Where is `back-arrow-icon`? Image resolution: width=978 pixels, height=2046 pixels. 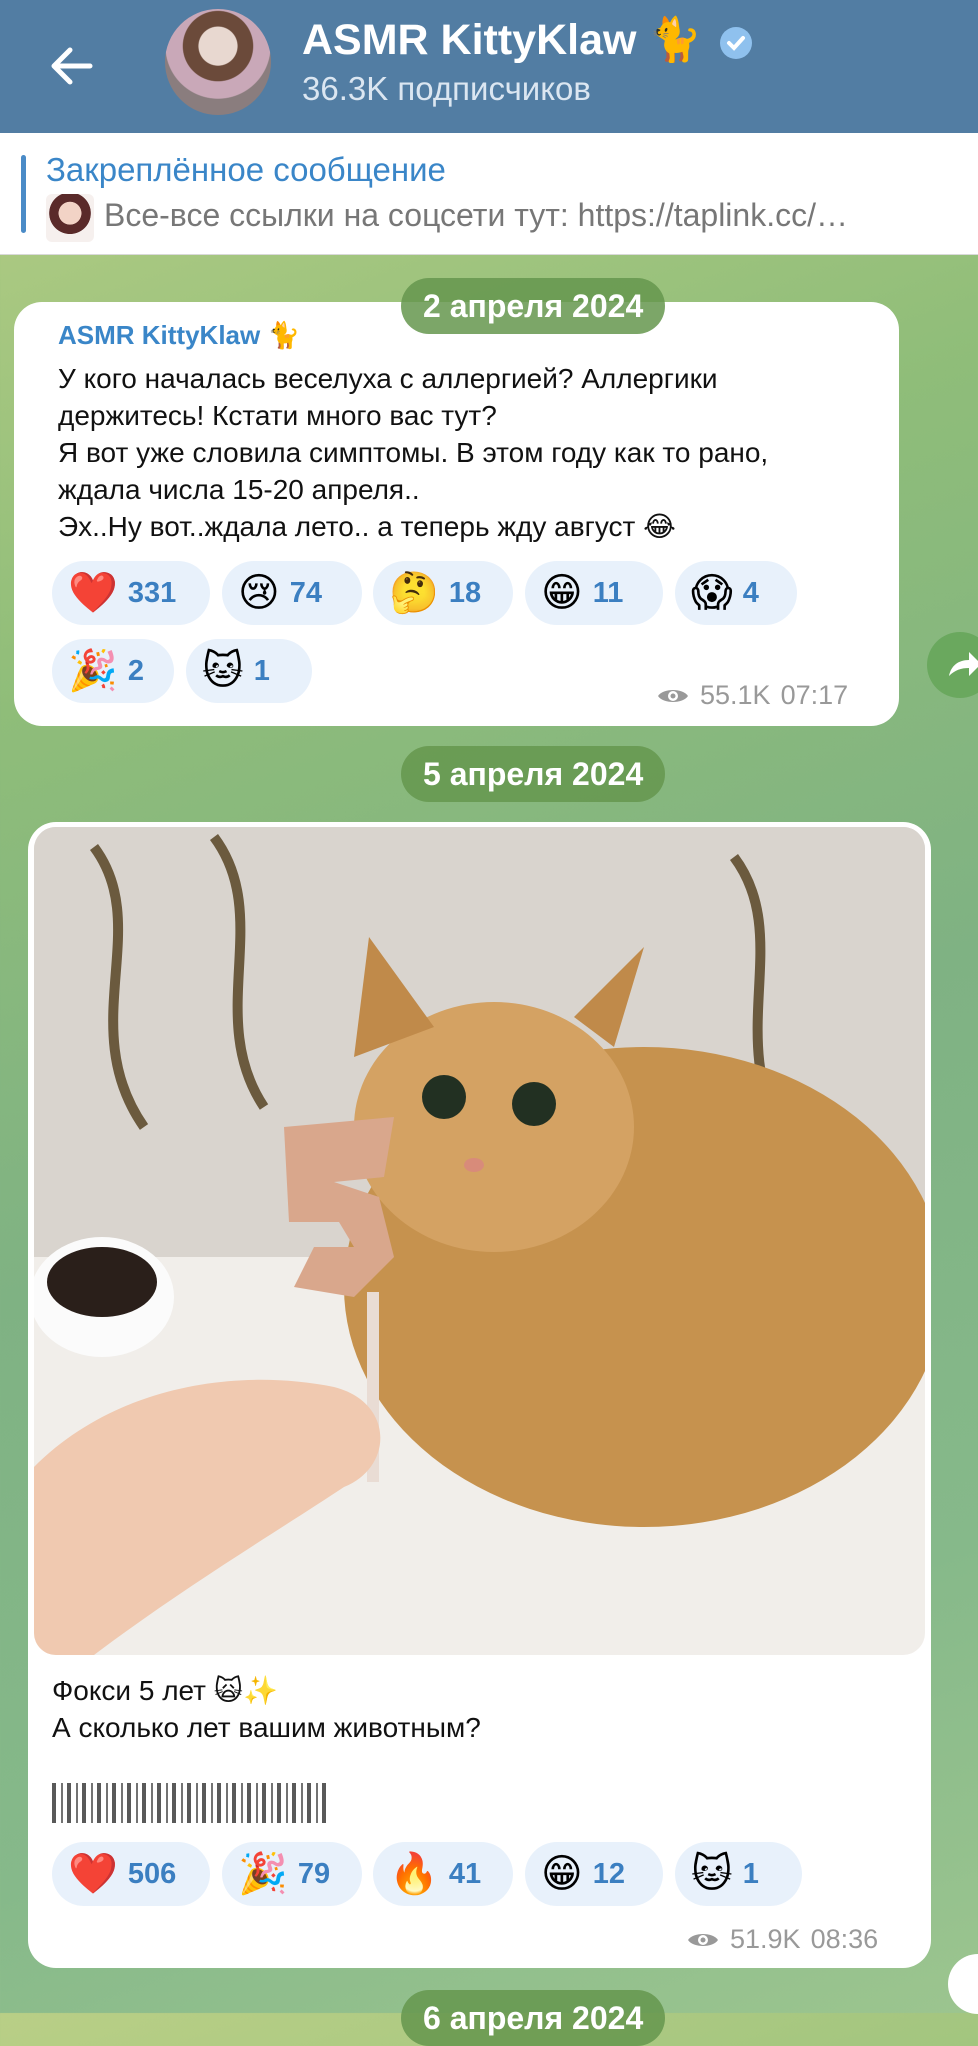 back-arrow-icon is located at coordinates (72, 66).